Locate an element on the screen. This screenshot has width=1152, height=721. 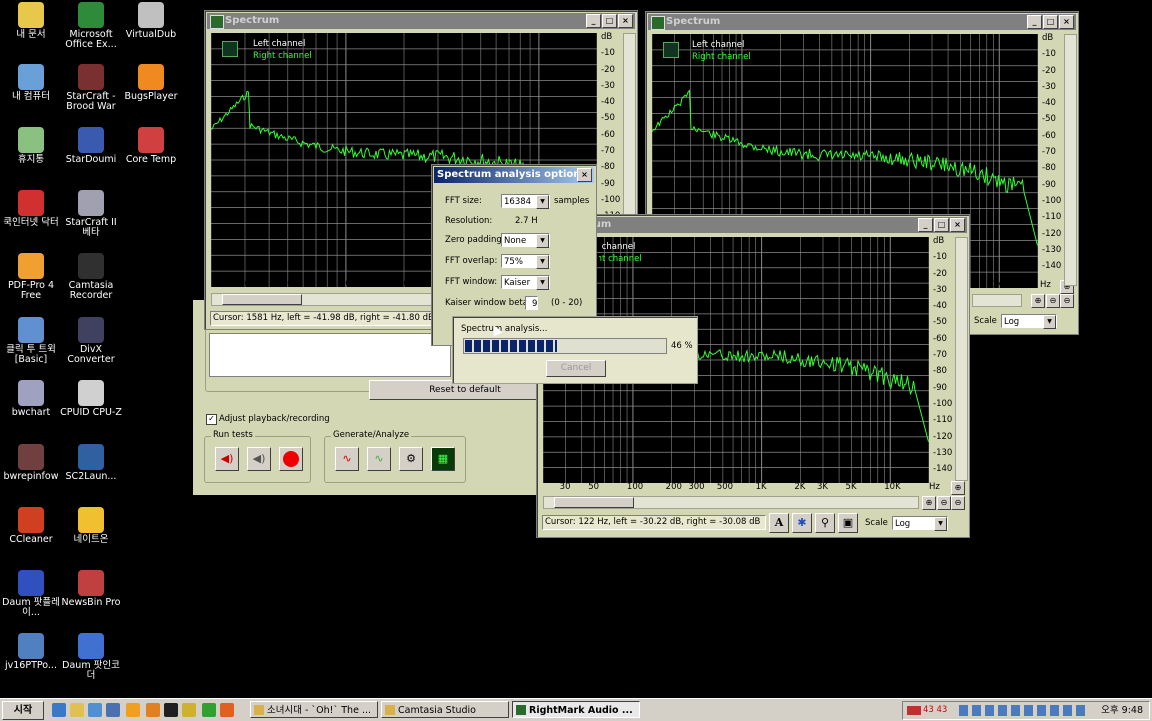
font-icon: A is located at coordinates (779, 523).